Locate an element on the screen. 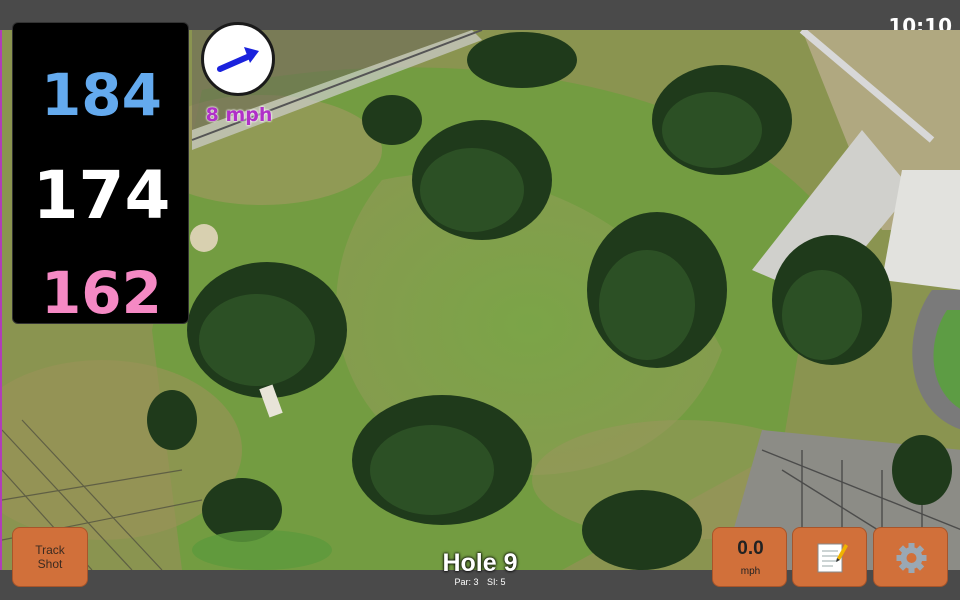 This screenshot has height=600, width=960. notepad-icon is located at coordinates (832, 558).